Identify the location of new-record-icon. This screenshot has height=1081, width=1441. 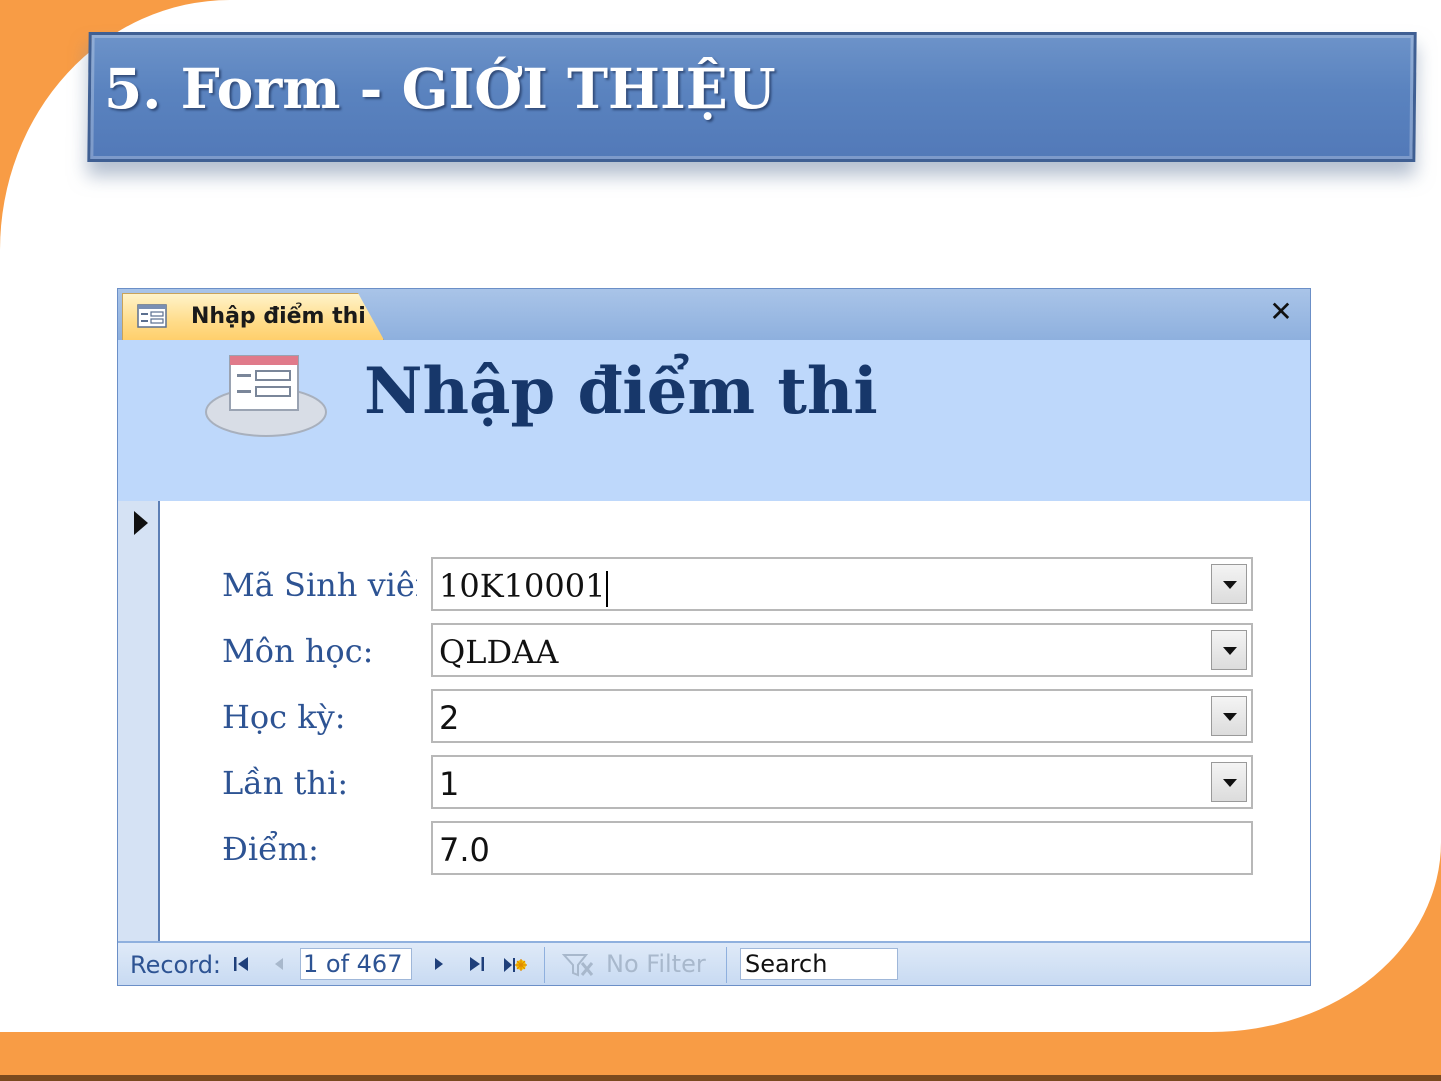
(515, 965).